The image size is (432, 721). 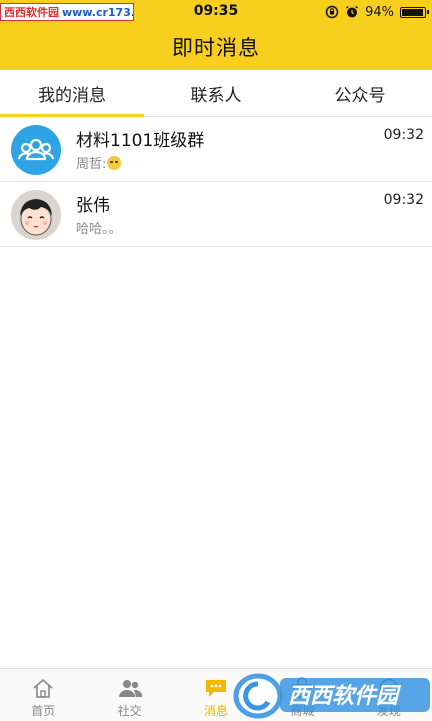 I want to click on chat-bubble-icon, so click(x=216, y=688).